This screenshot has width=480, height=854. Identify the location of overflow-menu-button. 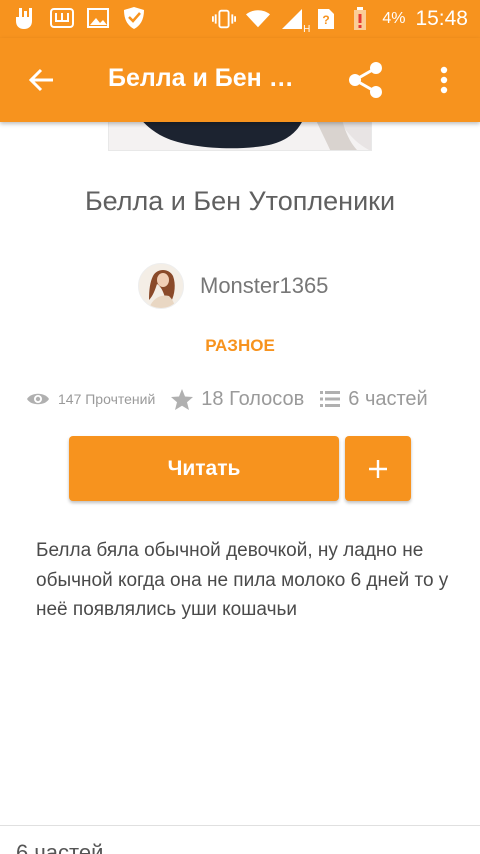
(444, 80).